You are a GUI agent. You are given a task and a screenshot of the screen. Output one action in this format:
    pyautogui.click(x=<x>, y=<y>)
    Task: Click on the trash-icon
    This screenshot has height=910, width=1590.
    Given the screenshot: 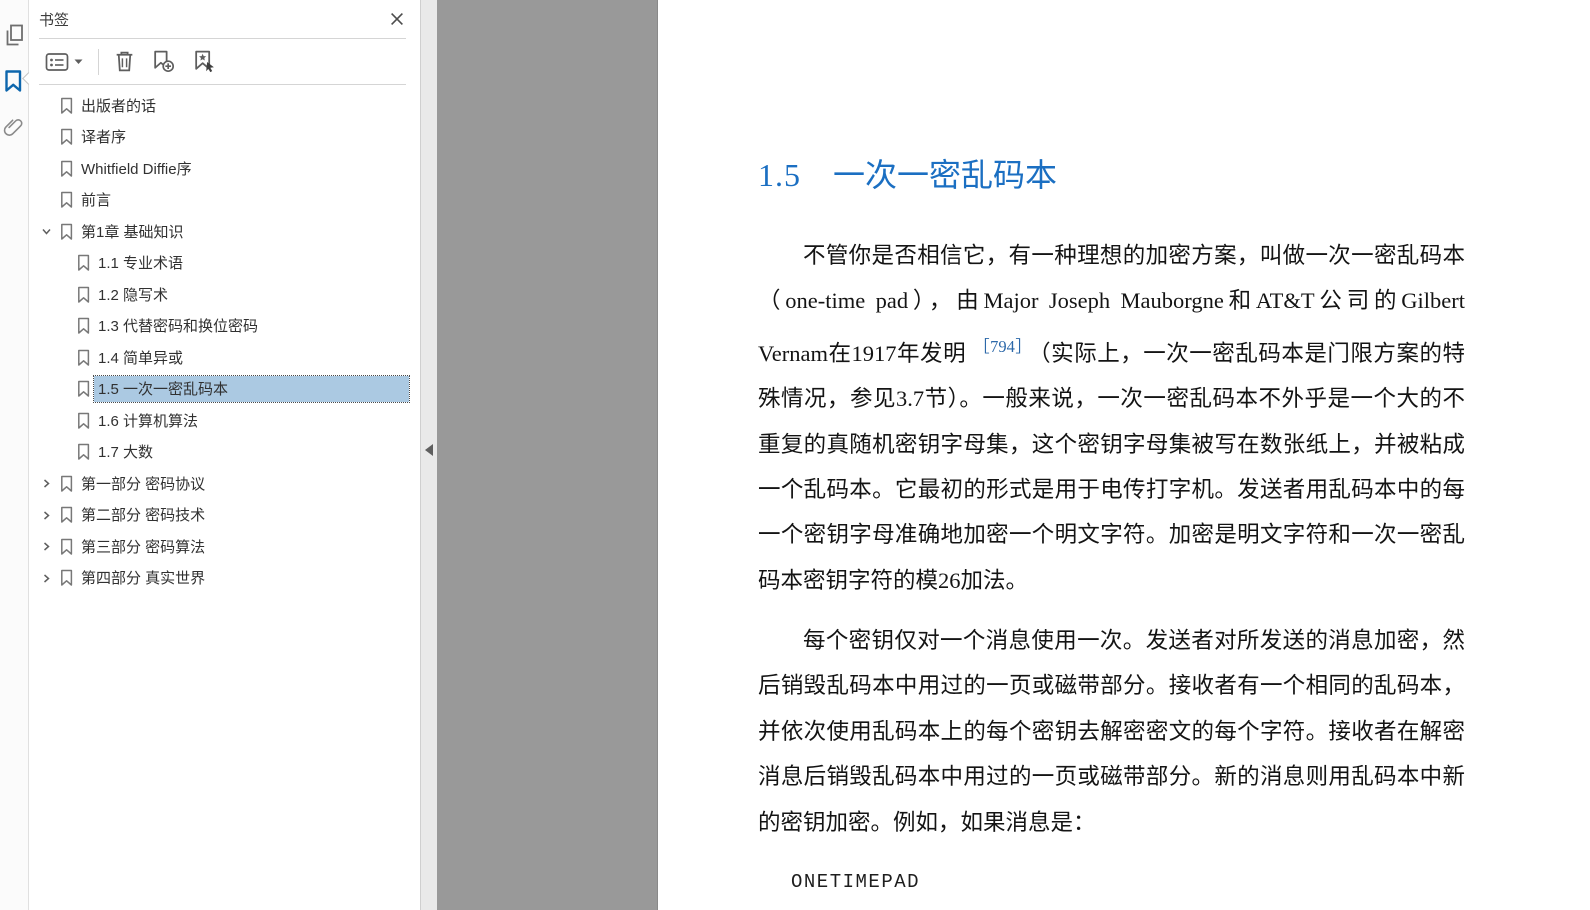 What is the action you would take?
    pyautogui.click(x=124, y=61)
    